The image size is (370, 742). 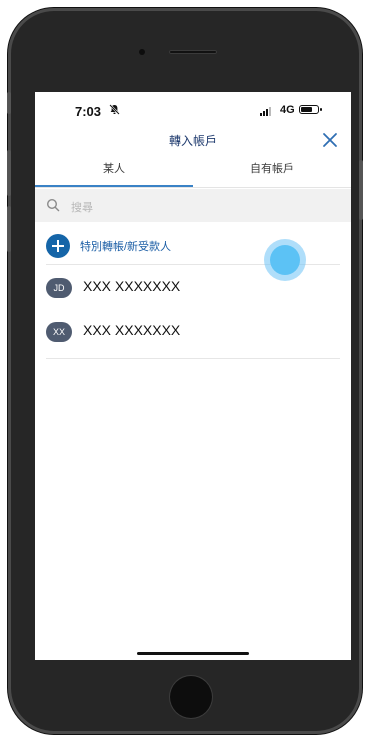 I want to click on signal-icon, so click(x=265, y=111).